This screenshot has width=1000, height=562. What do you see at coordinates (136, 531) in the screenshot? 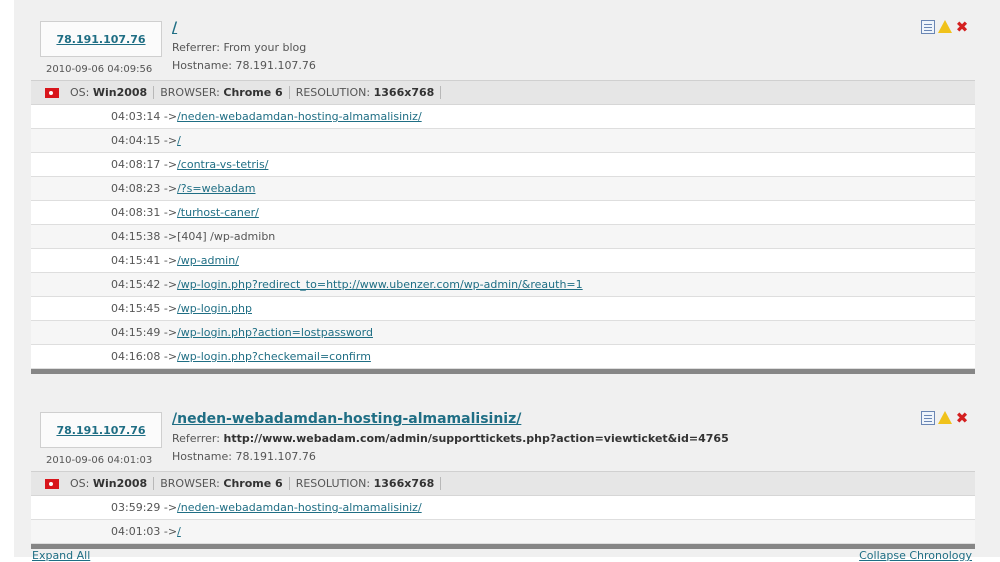
I see `pageview-time: 04:01:03` at bounding box center [136, 531].